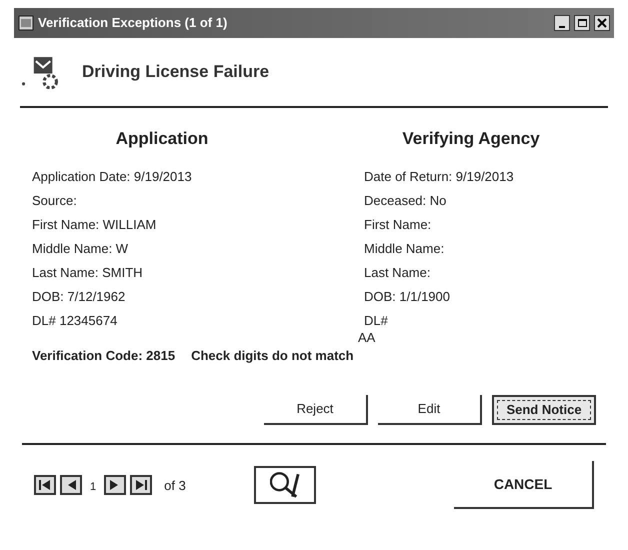 The width and height of the screenshot is (628, 550). Describe the element at coordinates (40, 72) in the screenshot. I see `envelope-gear-icon` at that location.